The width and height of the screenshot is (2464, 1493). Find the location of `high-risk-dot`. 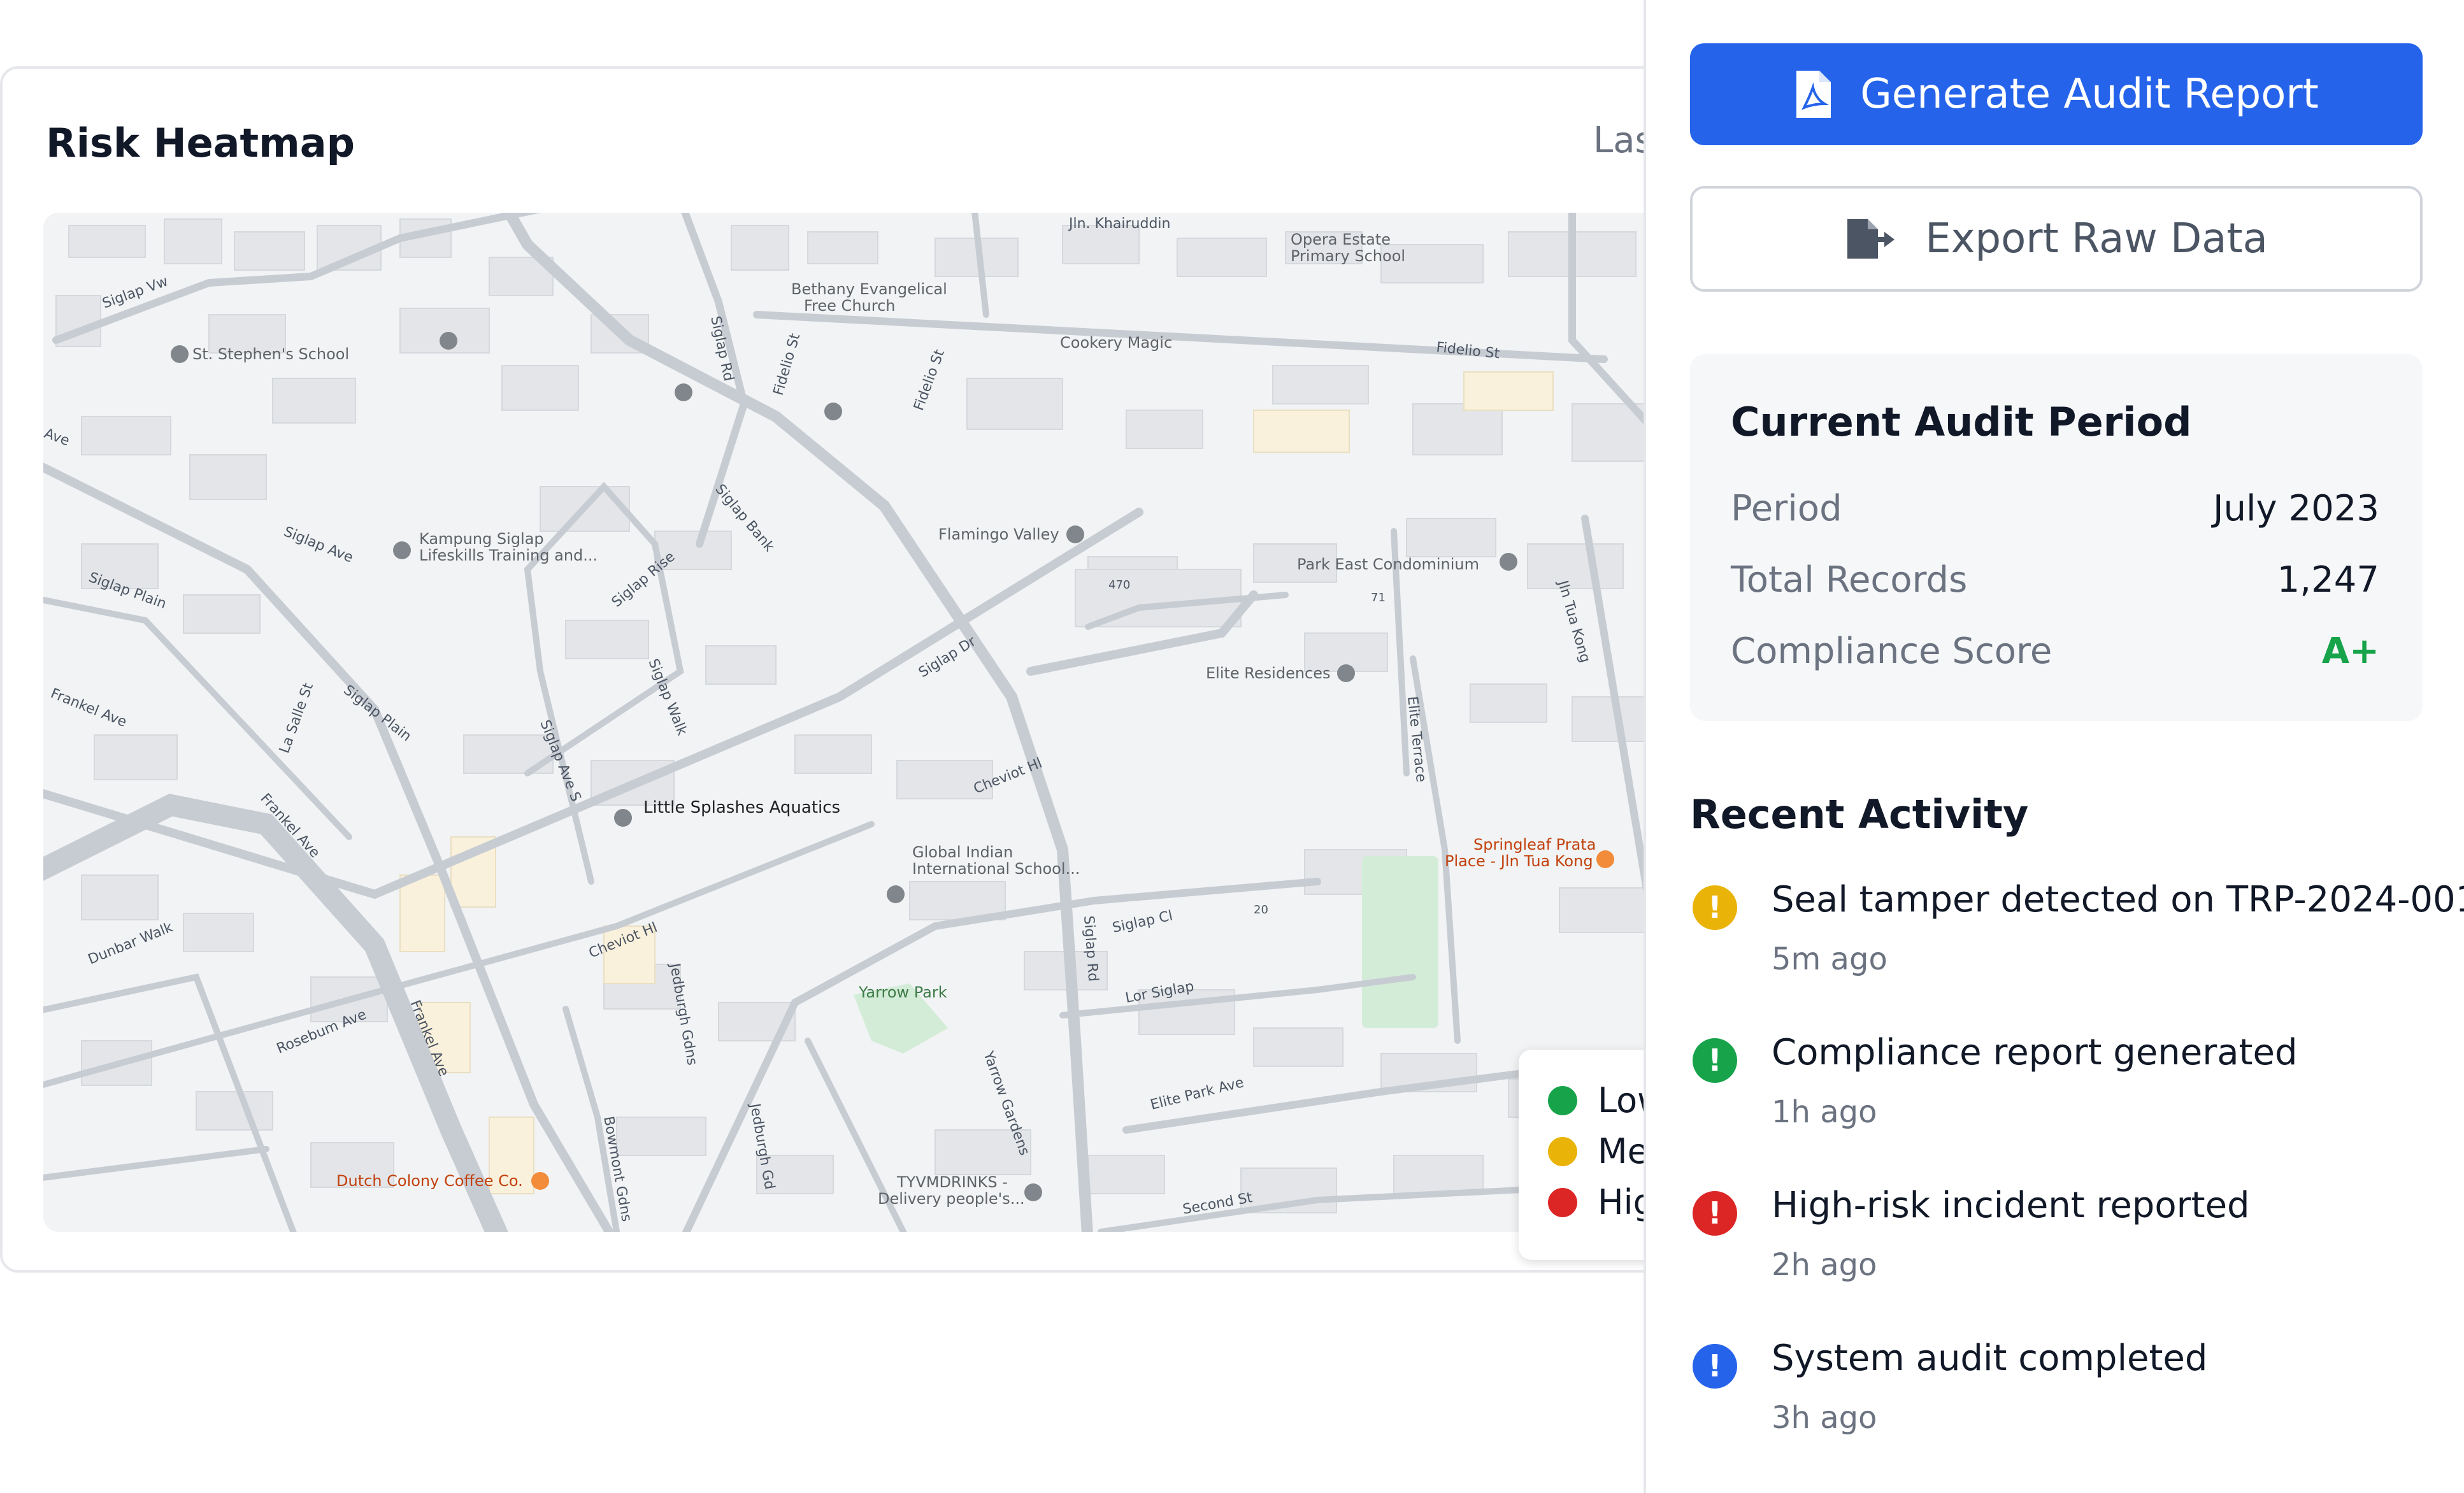

high-risk-dot is located at coordinates (1562, 1202).